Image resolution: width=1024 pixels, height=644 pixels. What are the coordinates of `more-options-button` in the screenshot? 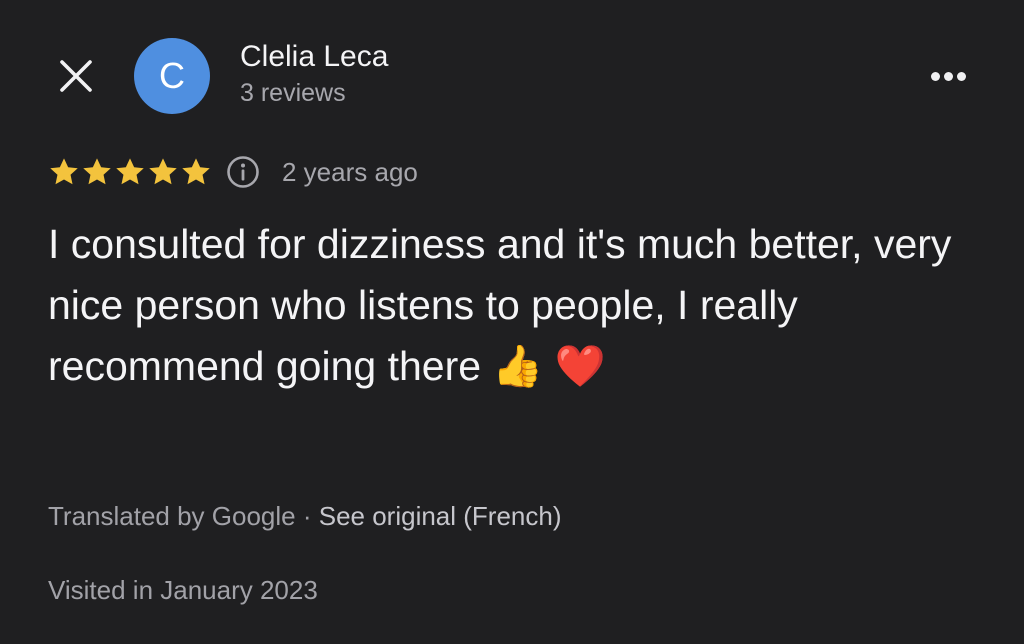 It's located at (948, 76).